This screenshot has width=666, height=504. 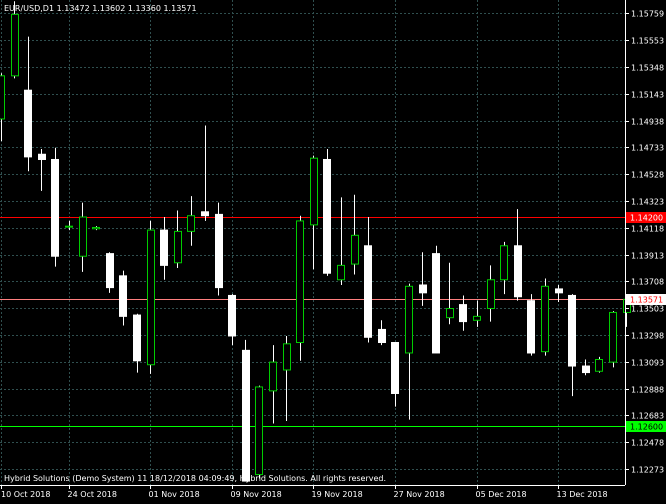 I want to click on y-tick-label: 1.14733, so click(x=647, y=148).